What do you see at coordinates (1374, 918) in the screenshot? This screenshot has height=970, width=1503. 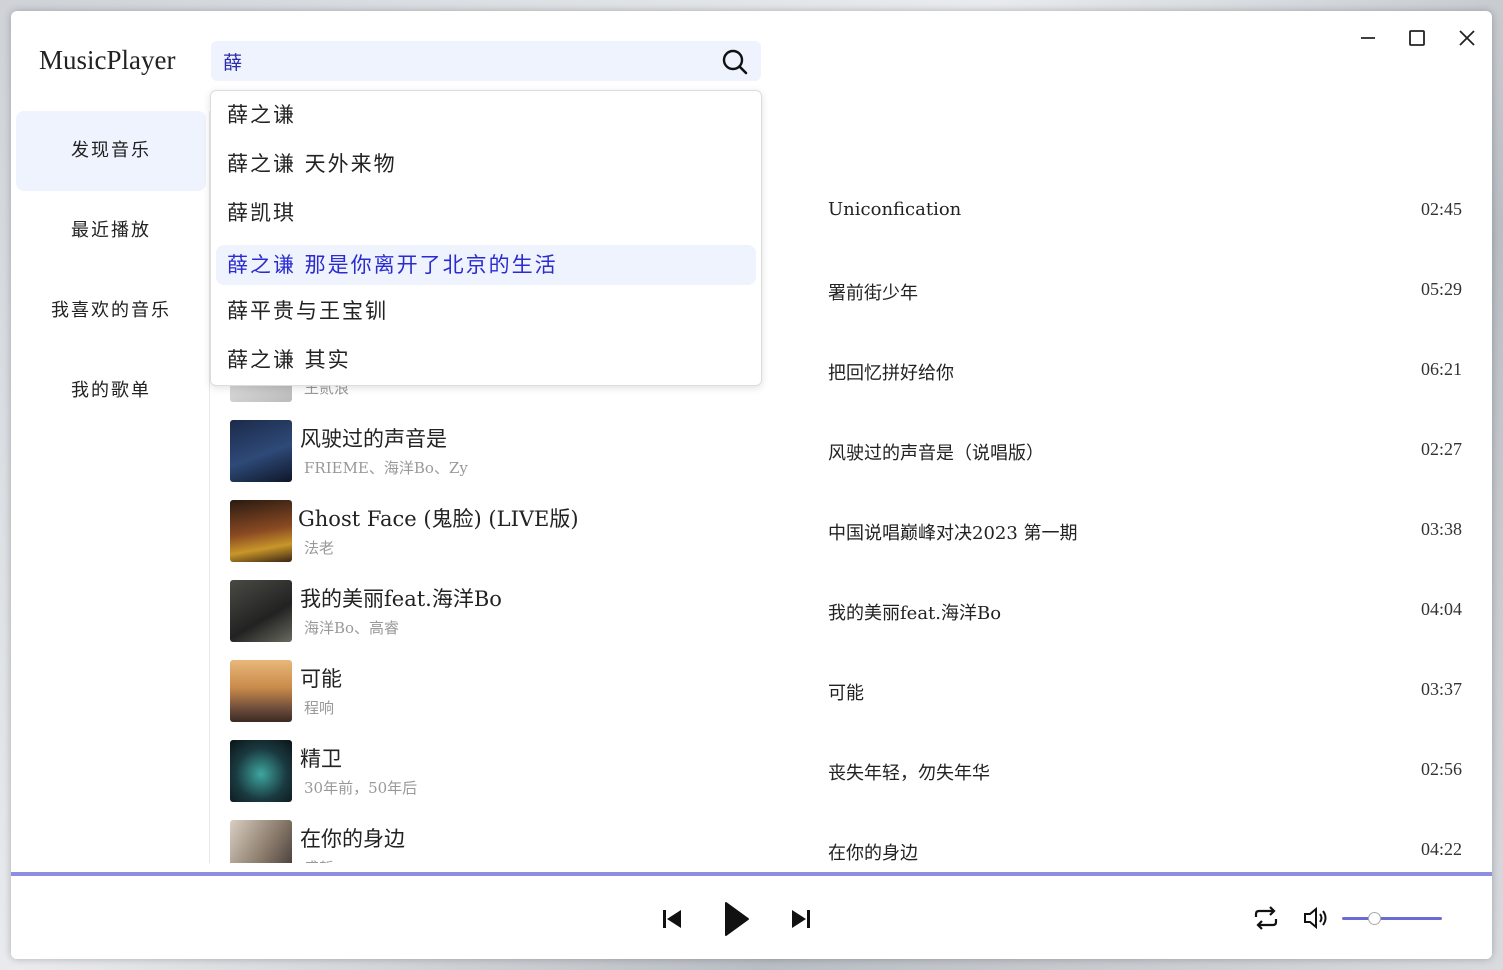 I see `volume-slider-handle` at bounding box center [1374, 918].